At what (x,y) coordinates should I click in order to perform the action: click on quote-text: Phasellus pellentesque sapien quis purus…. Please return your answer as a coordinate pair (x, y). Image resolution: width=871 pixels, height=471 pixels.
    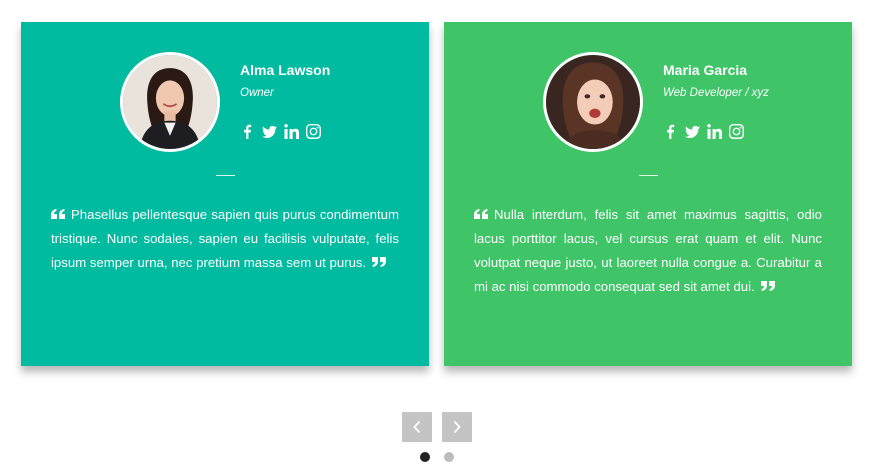
    Looking at the image, I should click on (225, 238).